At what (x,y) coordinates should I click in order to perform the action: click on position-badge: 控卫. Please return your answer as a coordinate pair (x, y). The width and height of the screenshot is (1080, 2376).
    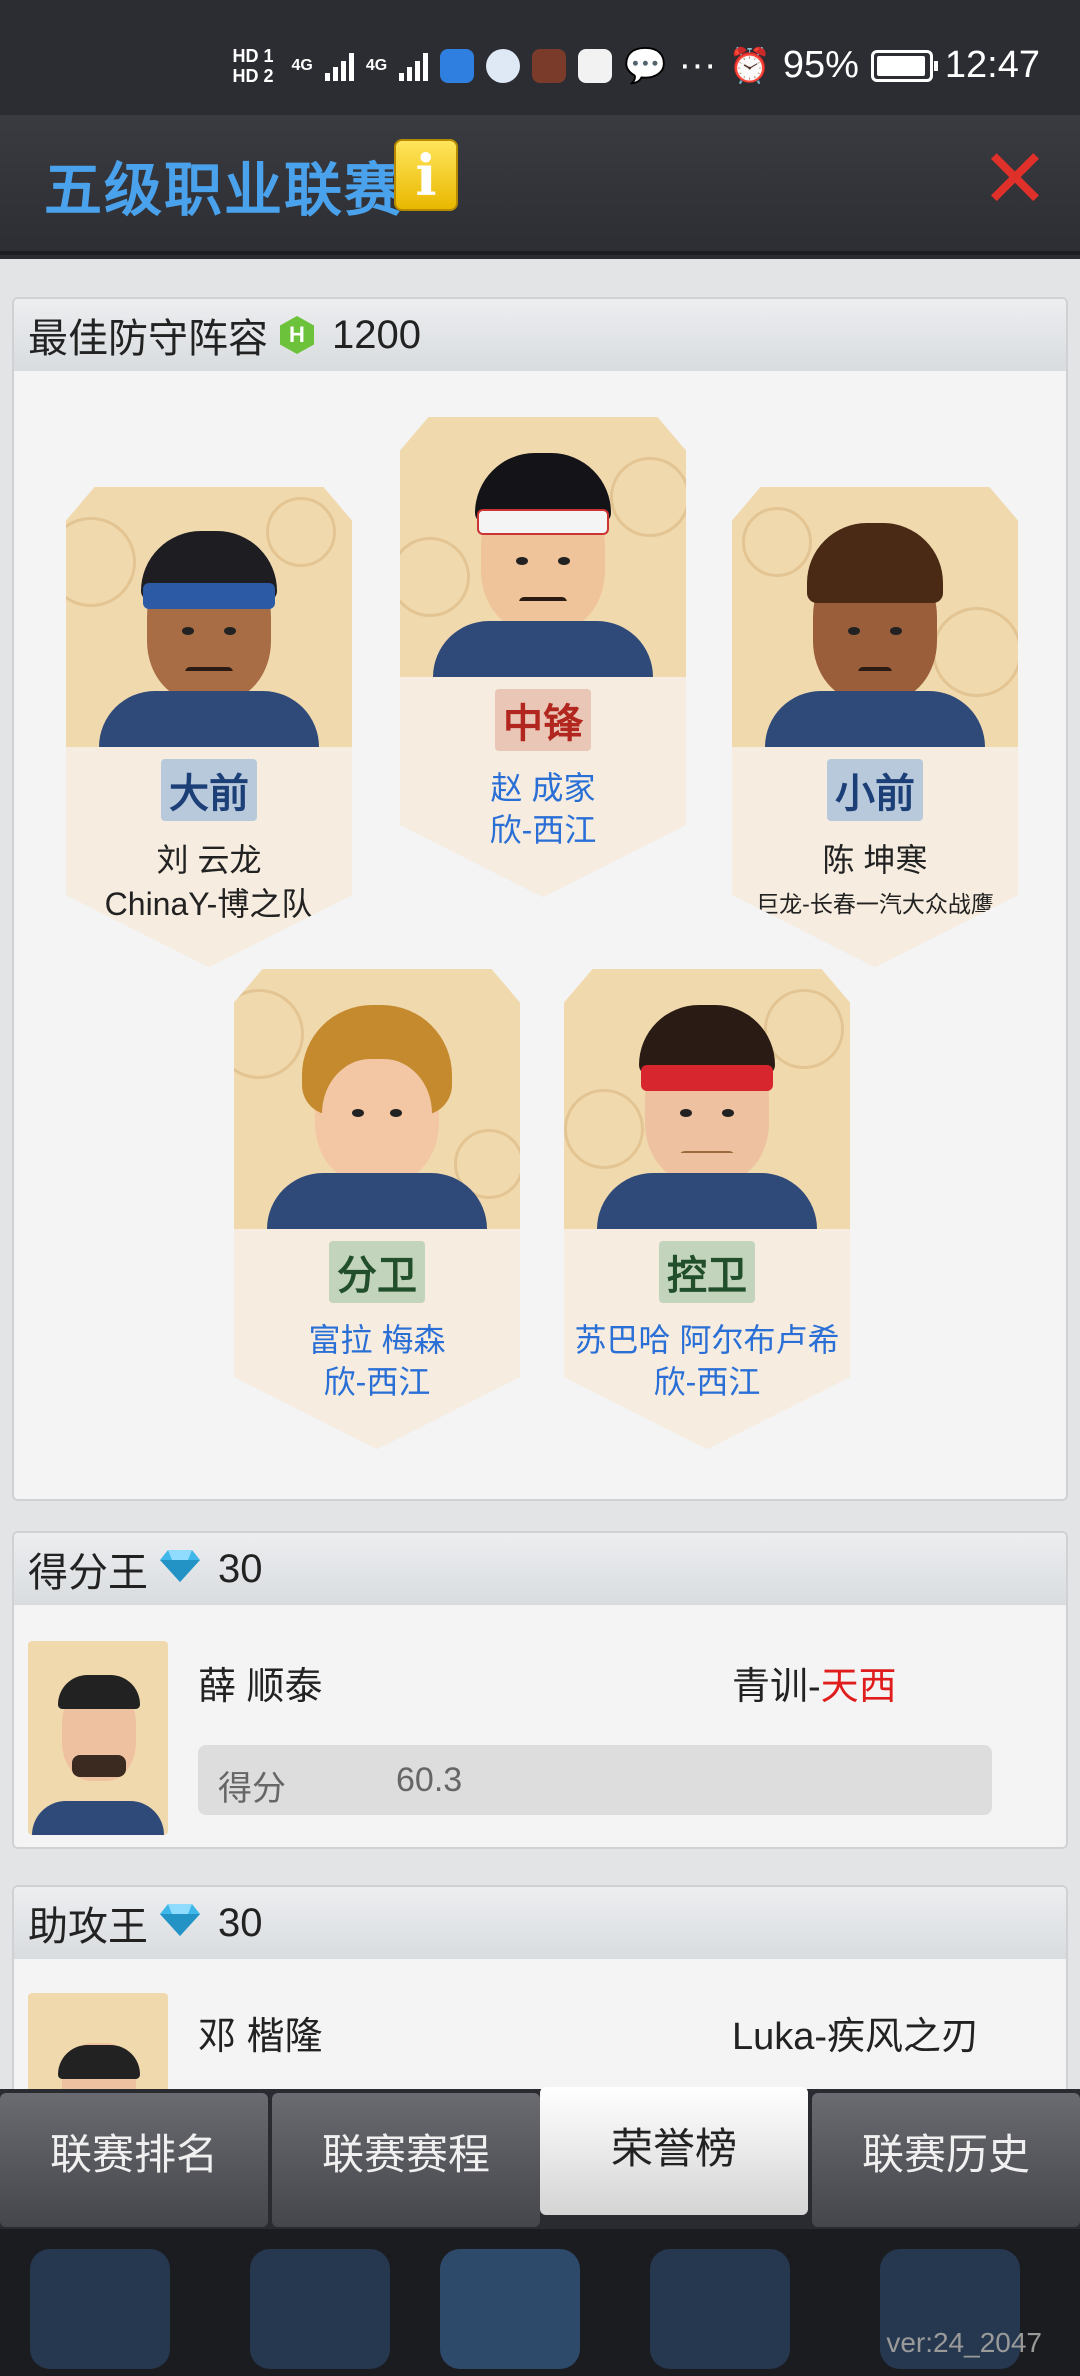
    Looking at the image, I should click on (707, 1272).